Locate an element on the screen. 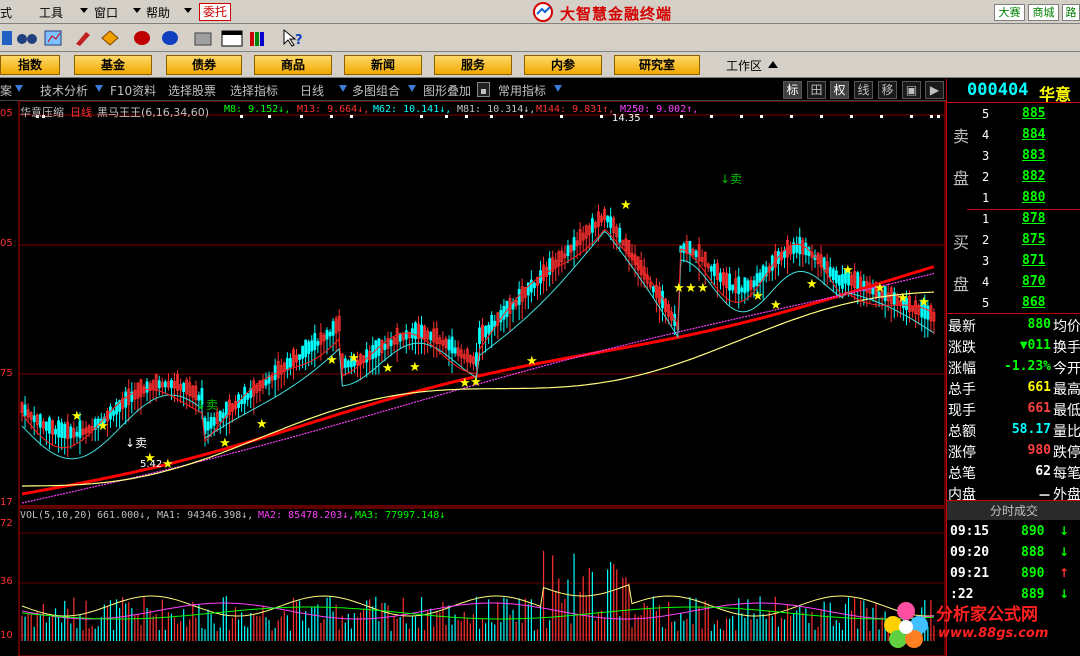  func-select-indicator: 选择指标 is located at coordinates (254, 90).